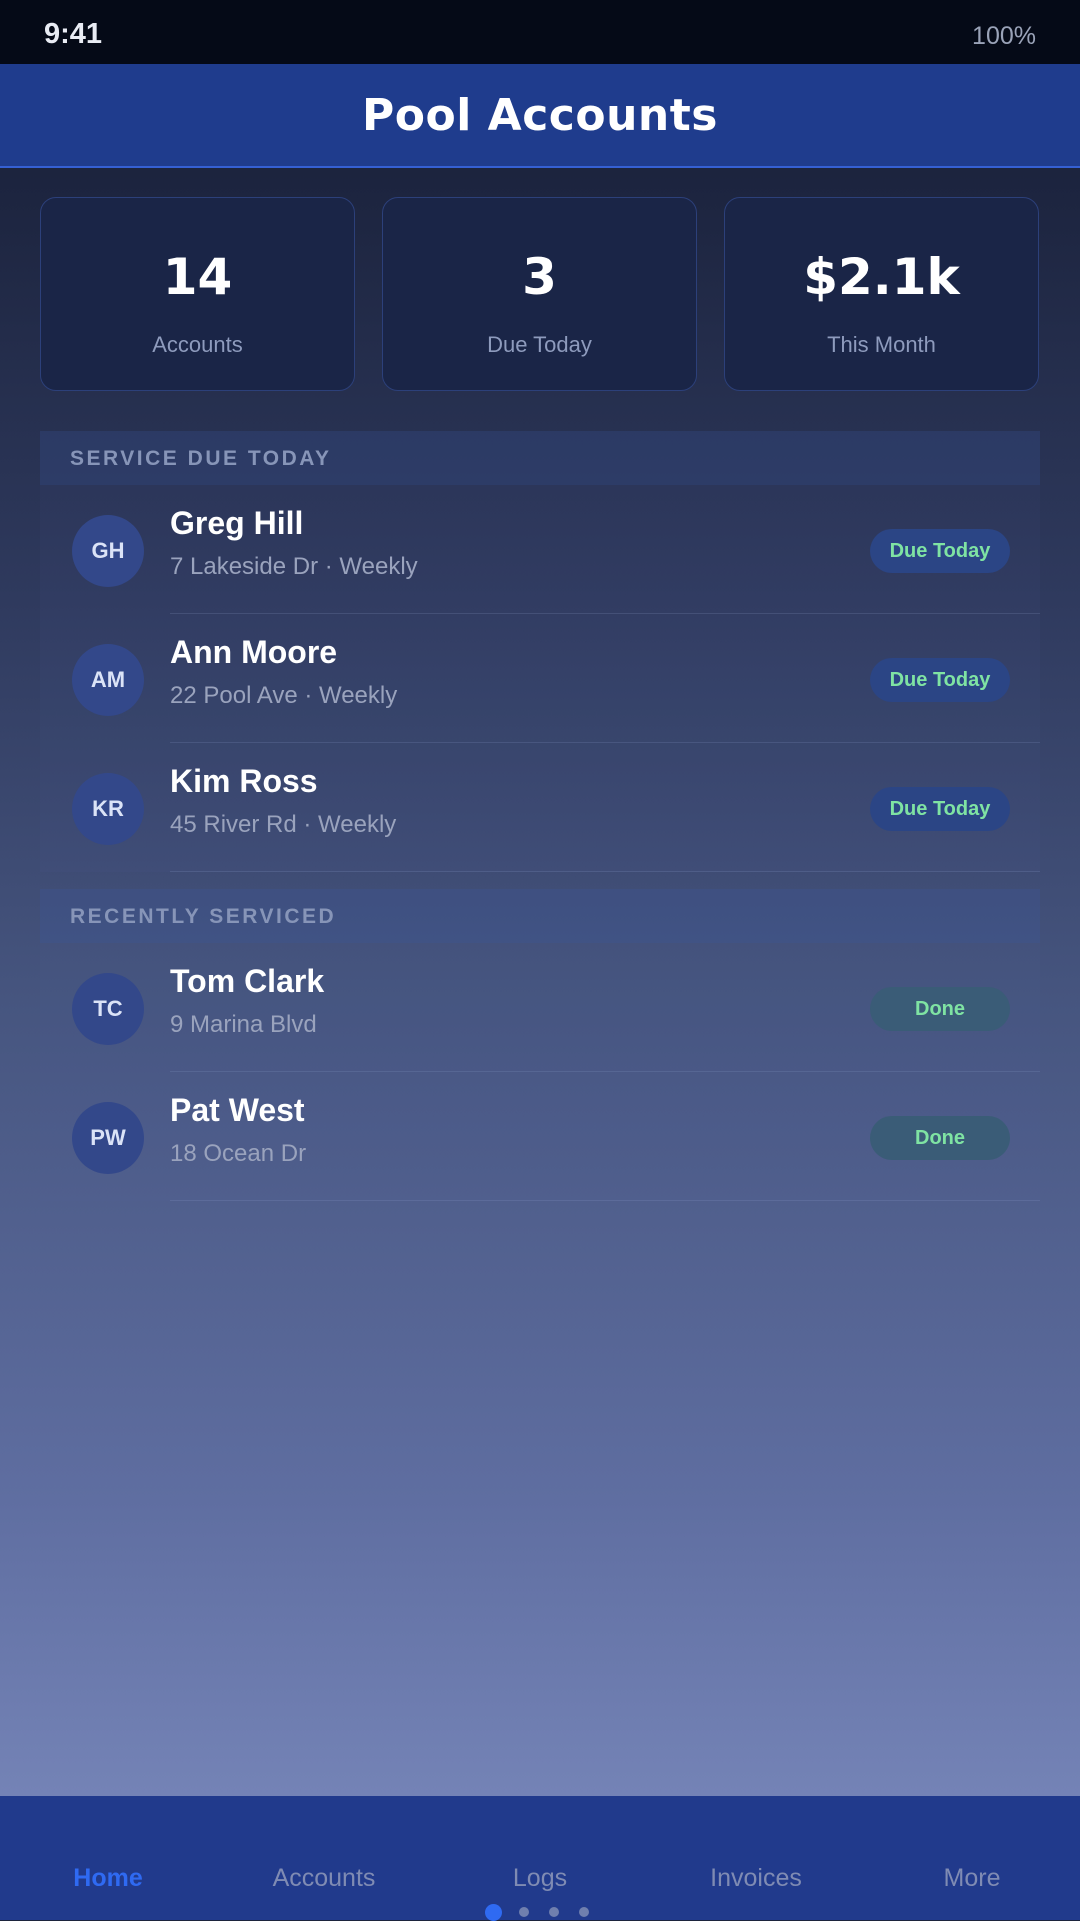 The image size is (1080, 1921). I want to click on account-row: TC Tom Clark 9 Marina Blvd Done, so click(540, 1007).